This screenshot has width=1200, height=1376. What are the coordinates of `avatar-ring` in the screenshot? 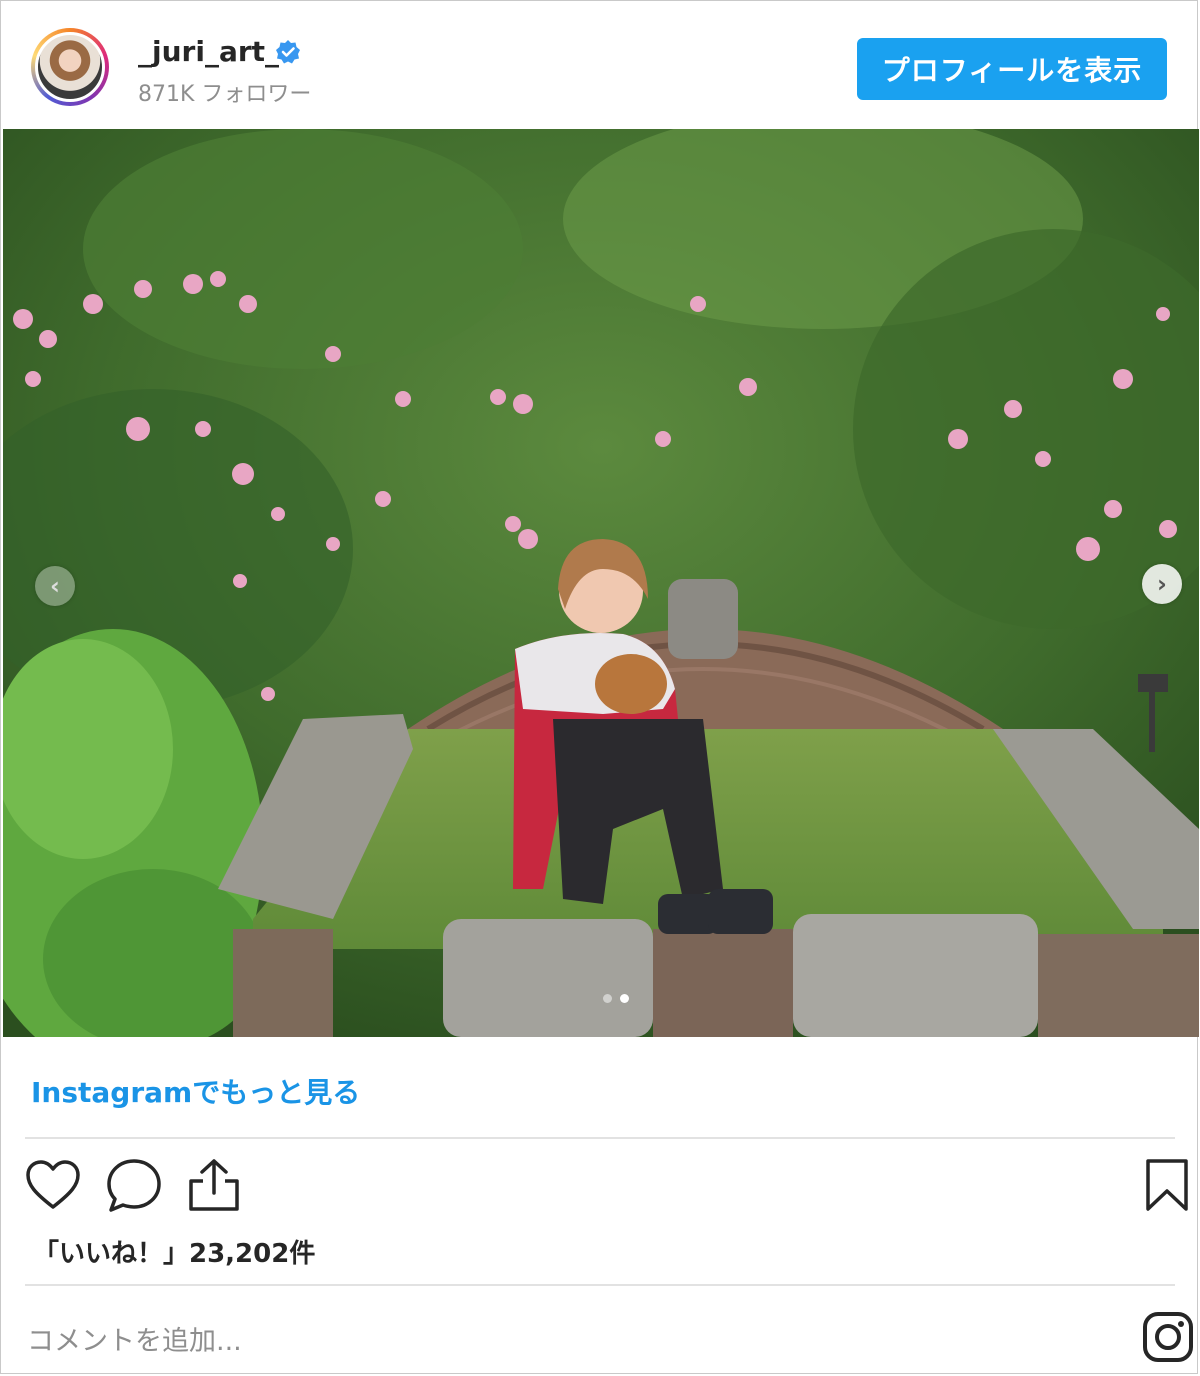 It's located at (70, 67).